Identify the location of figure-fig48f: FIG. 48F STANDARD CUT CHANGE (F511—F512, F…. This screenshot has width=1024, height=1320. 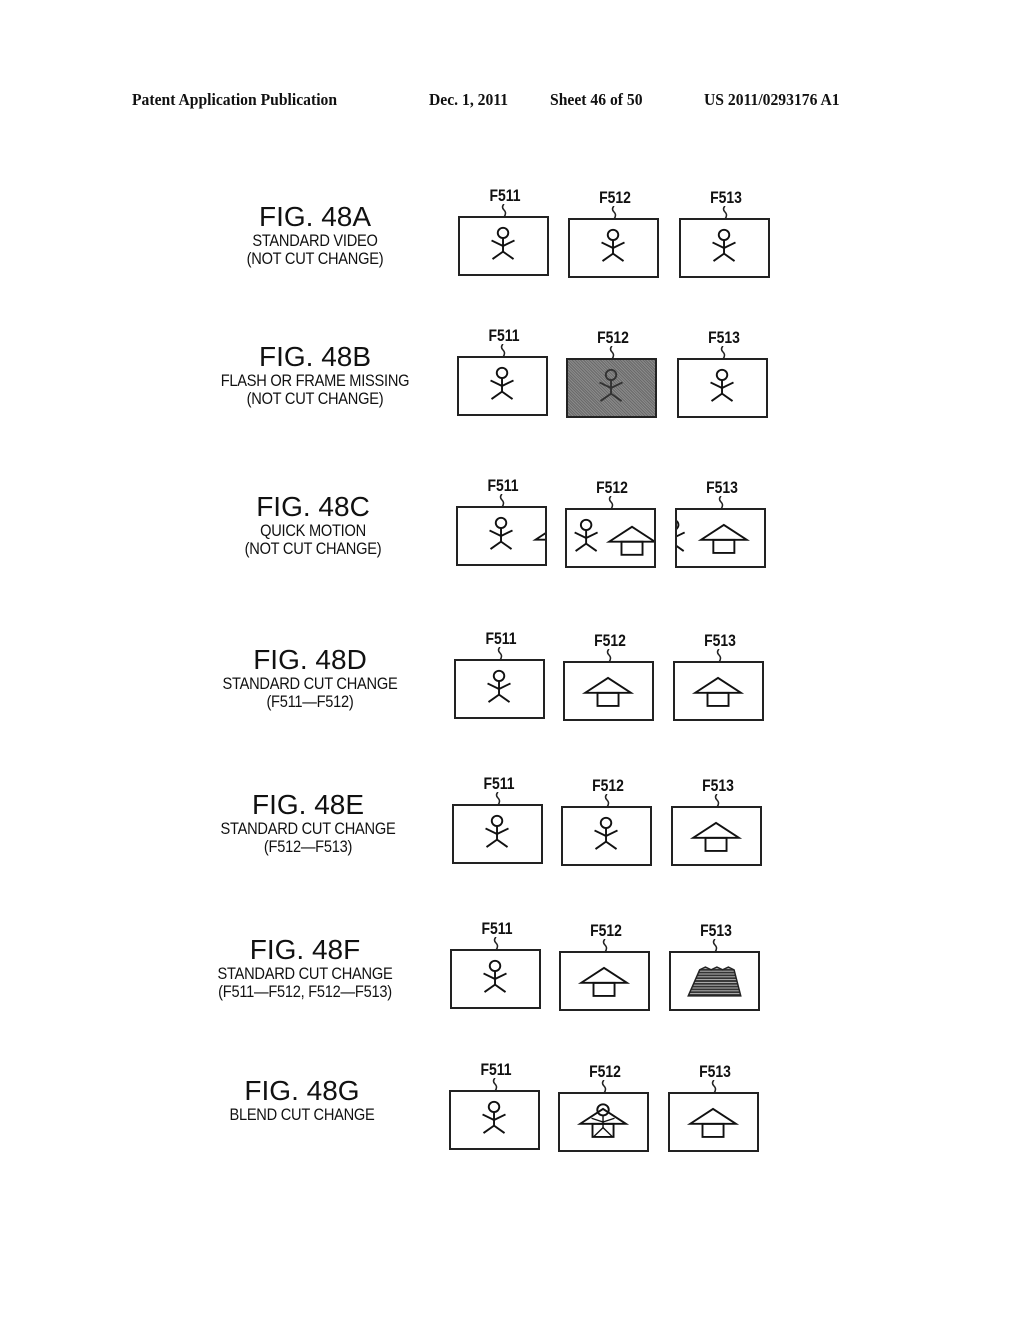
(512, 977).